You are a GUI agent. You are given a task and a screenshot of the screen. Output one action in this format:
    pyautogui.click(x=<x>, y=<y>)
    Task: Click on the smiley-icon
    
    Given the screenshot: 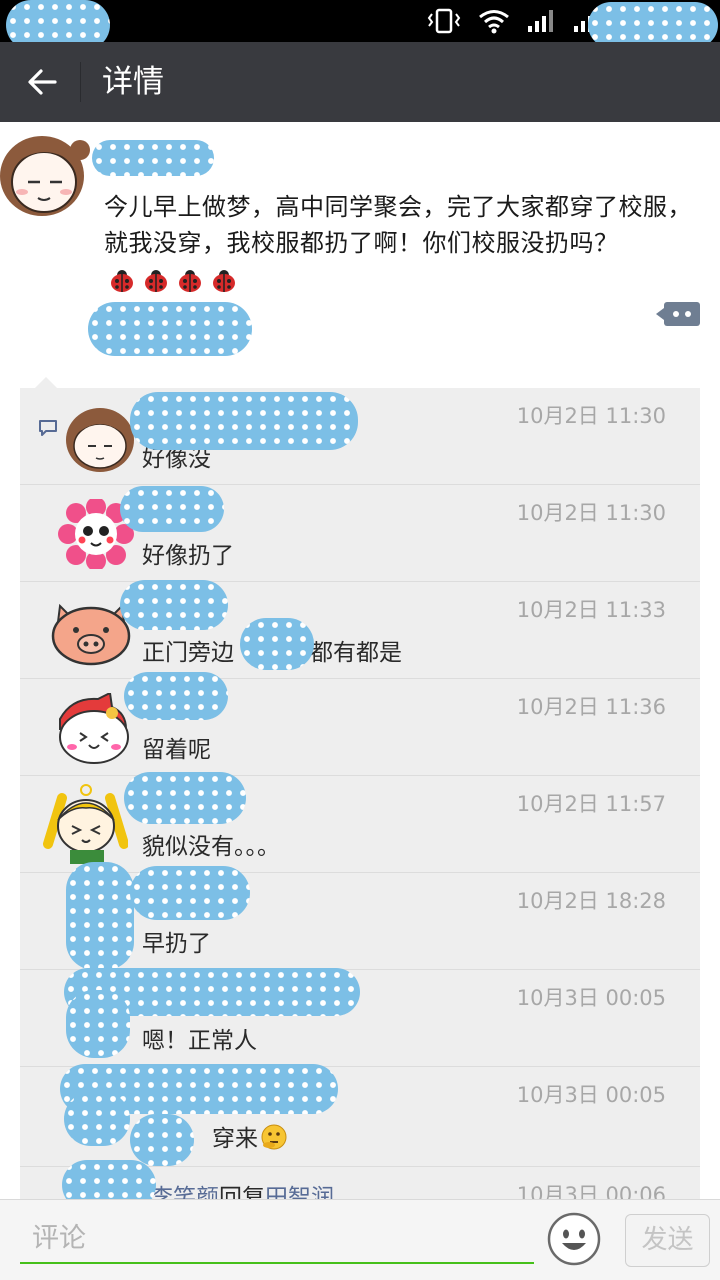 What is the action you would take?
    pyautogui.click(x=574, y=1239)
    